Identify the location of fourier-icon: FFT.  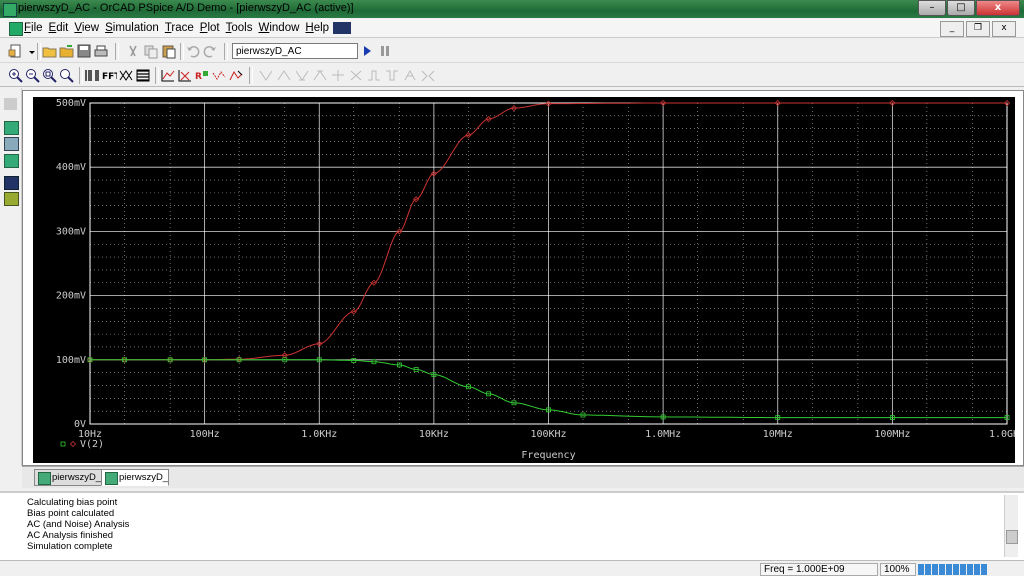
(109, 75).